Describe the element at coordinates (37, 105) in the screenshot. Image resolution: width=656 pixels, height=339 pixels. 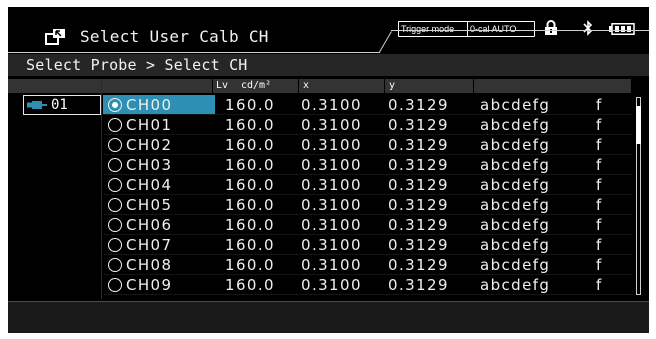
I see `probe-plug-icon` at that location.